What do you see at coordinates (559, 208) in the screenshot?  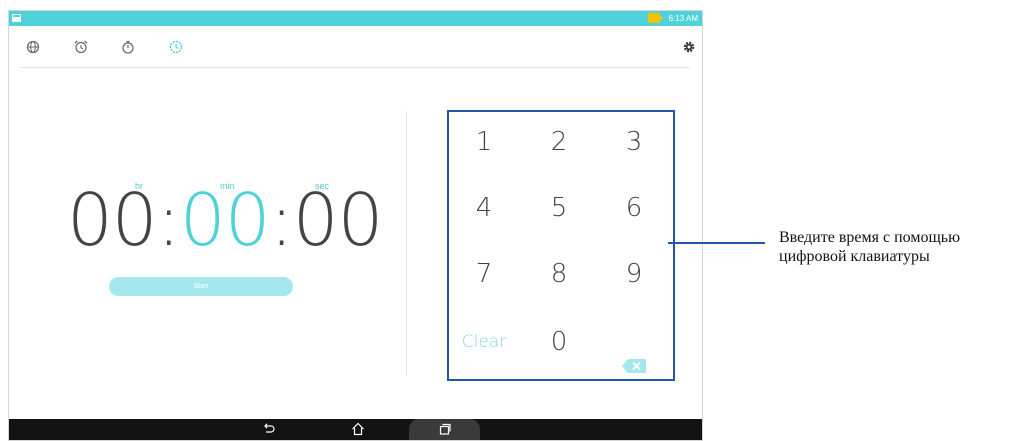 I see `key-5: 5` at bounding box center [559, 208].